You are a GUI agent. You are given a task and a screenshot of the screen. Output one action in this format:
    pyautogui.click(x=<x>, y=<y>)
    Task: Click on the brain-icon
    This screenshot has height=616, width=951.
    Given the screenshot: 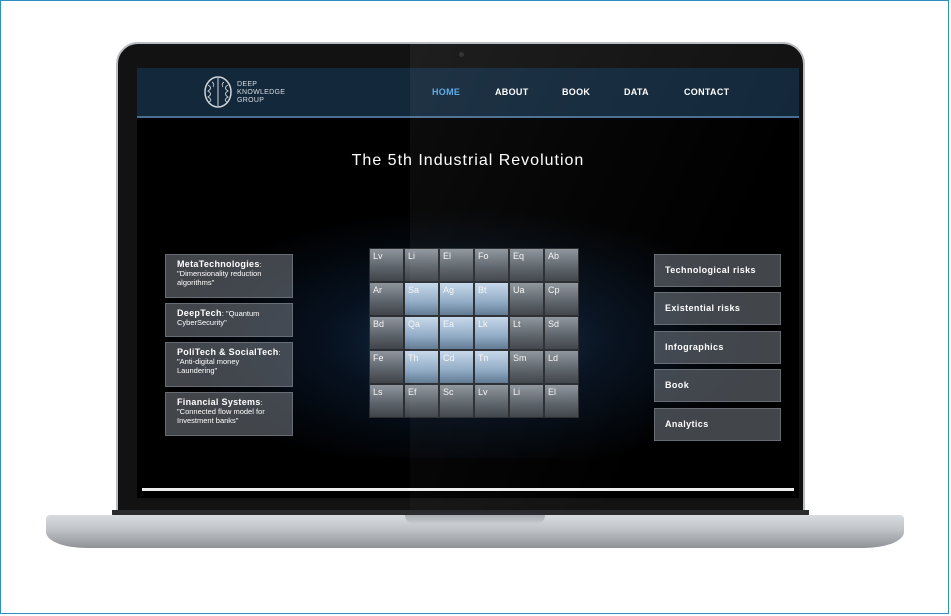 What is the action you would take?
    pyautogui.click(x=218, y=92)
    